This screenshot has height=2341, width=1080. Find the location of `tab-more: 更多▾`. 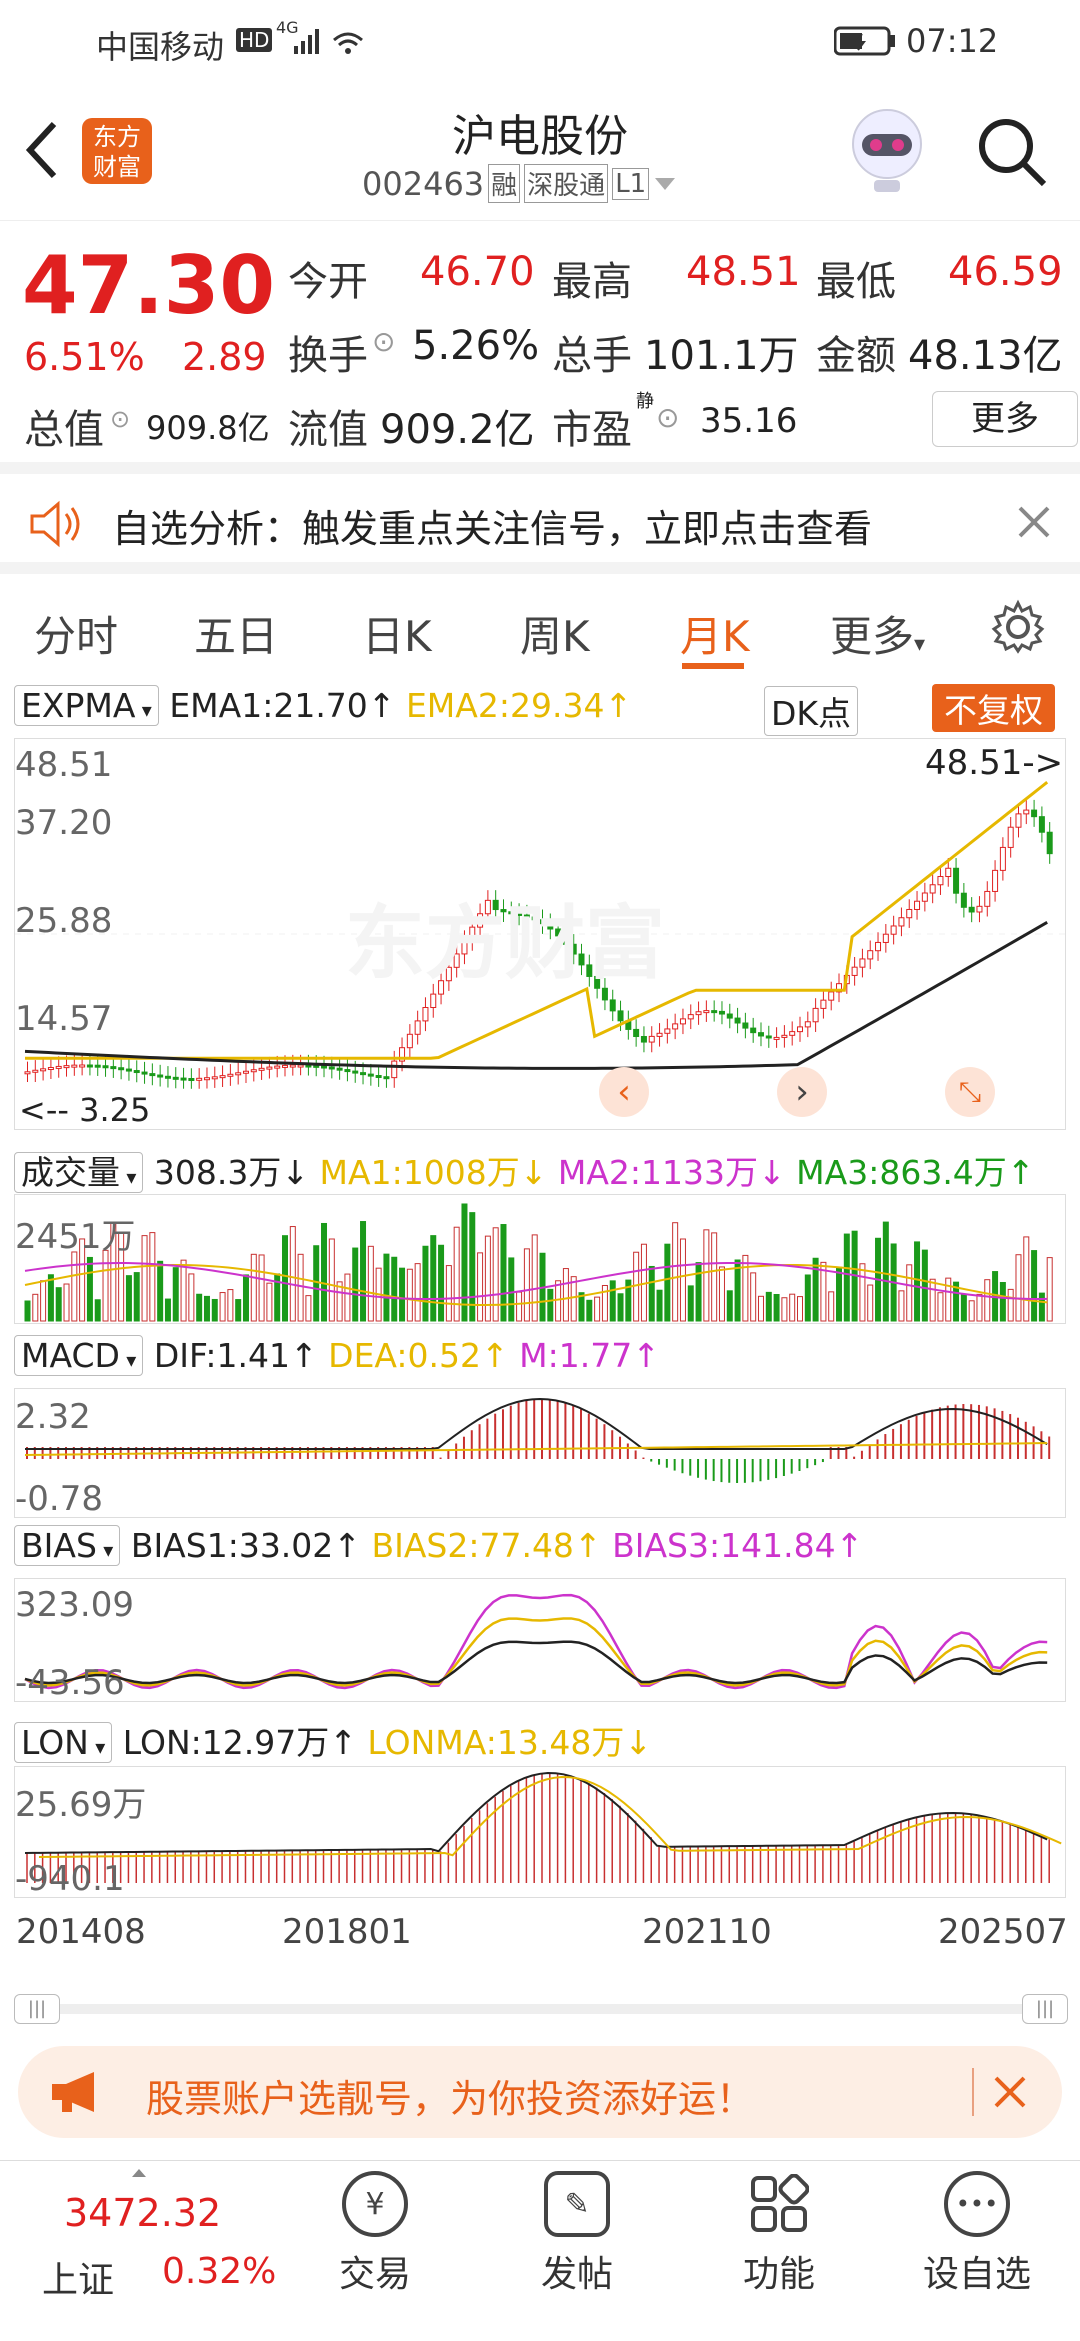

tab-more: 更多▾ is located at coordinates (877, 633).